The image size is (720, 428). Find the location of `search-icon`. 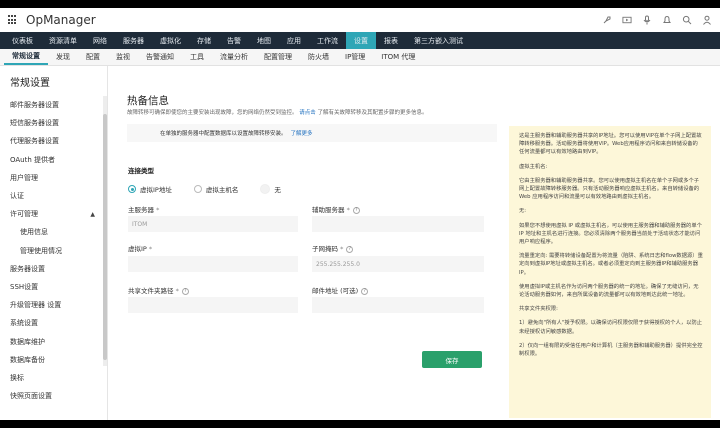

search-icon is located at coordinates (687, 20).